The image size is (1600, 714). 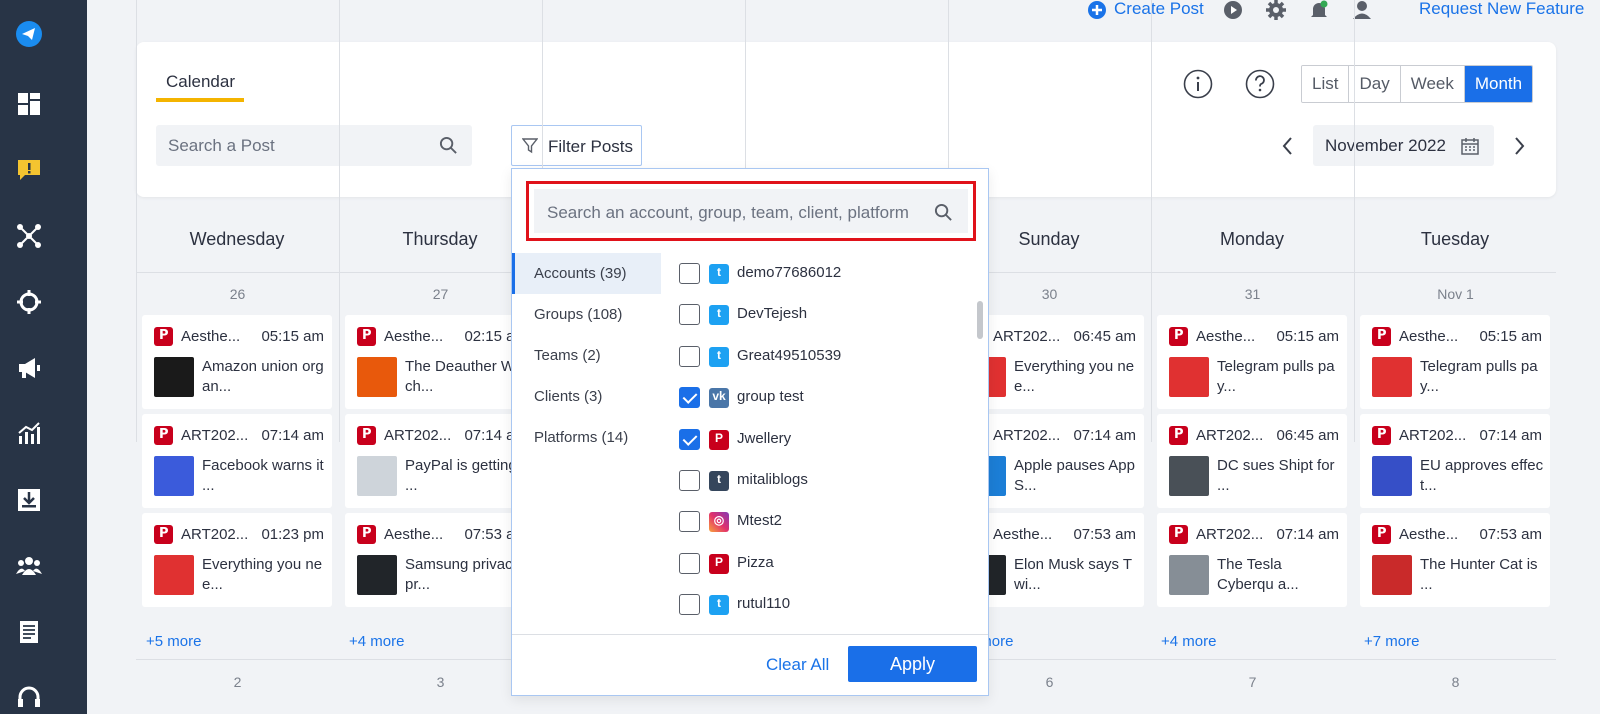 I want to click on account-row: vk group test, so click(x=824, y=398).